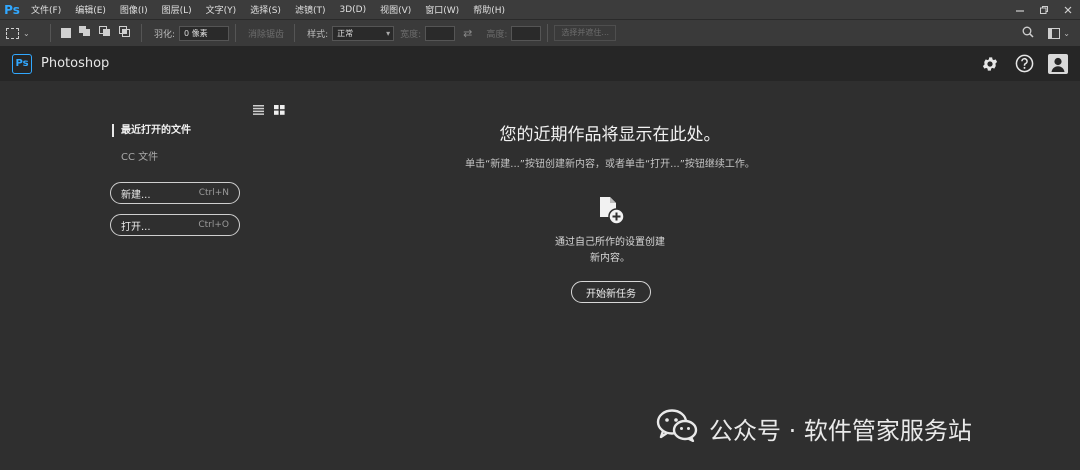  I want to click on menu-layer: 图层(L), so click(177, 9).